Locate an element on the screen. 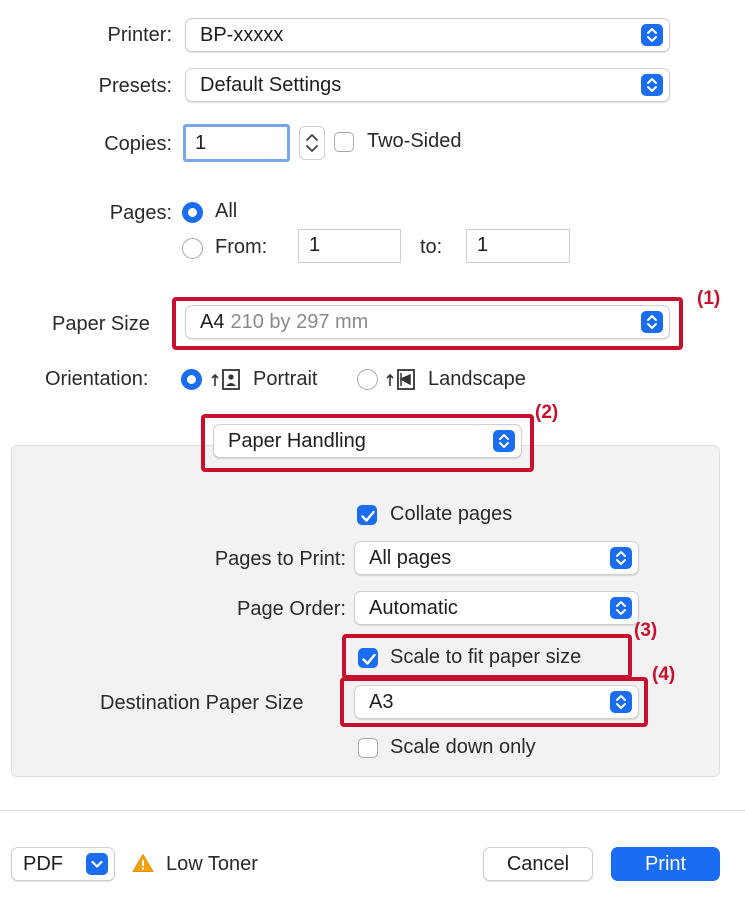 This screenshot has width=745, height=911. printer-value: BP-xxxxx is located at coordinates (242, 34).